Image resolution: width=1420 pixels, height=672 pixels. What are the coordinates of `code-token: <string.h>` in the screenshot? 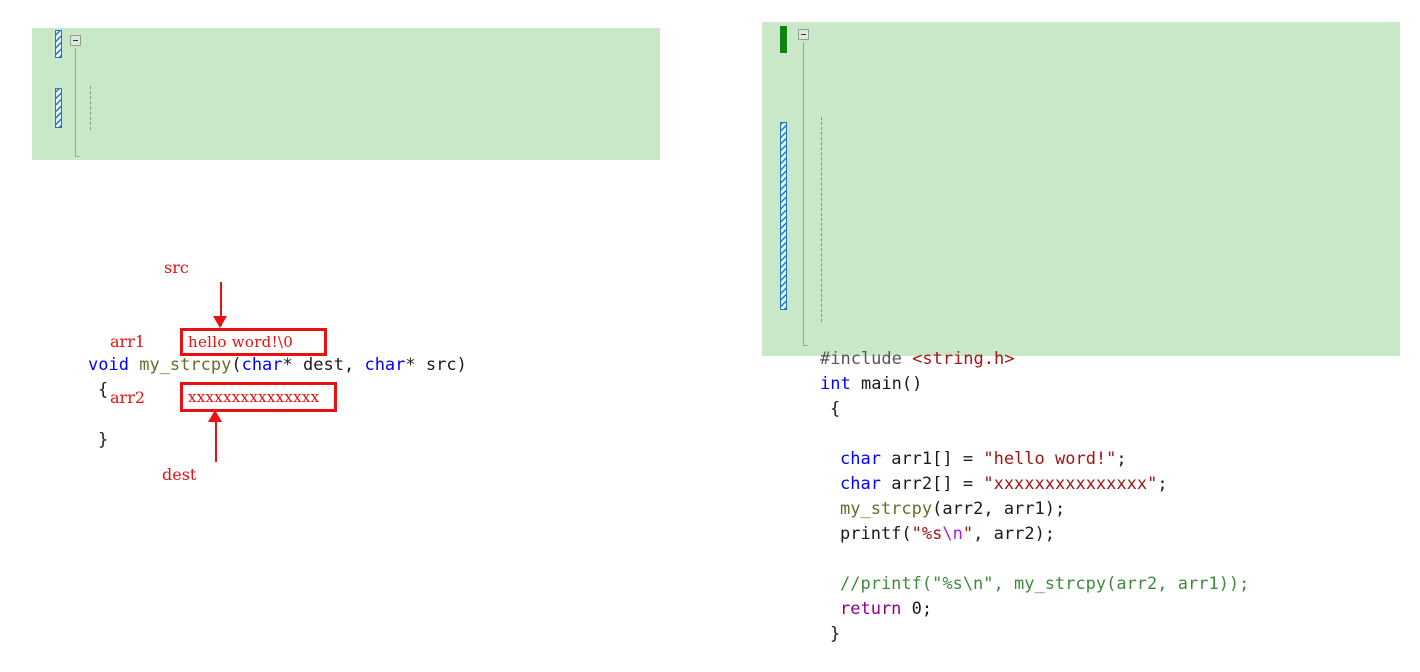 It's located at (963, 359).